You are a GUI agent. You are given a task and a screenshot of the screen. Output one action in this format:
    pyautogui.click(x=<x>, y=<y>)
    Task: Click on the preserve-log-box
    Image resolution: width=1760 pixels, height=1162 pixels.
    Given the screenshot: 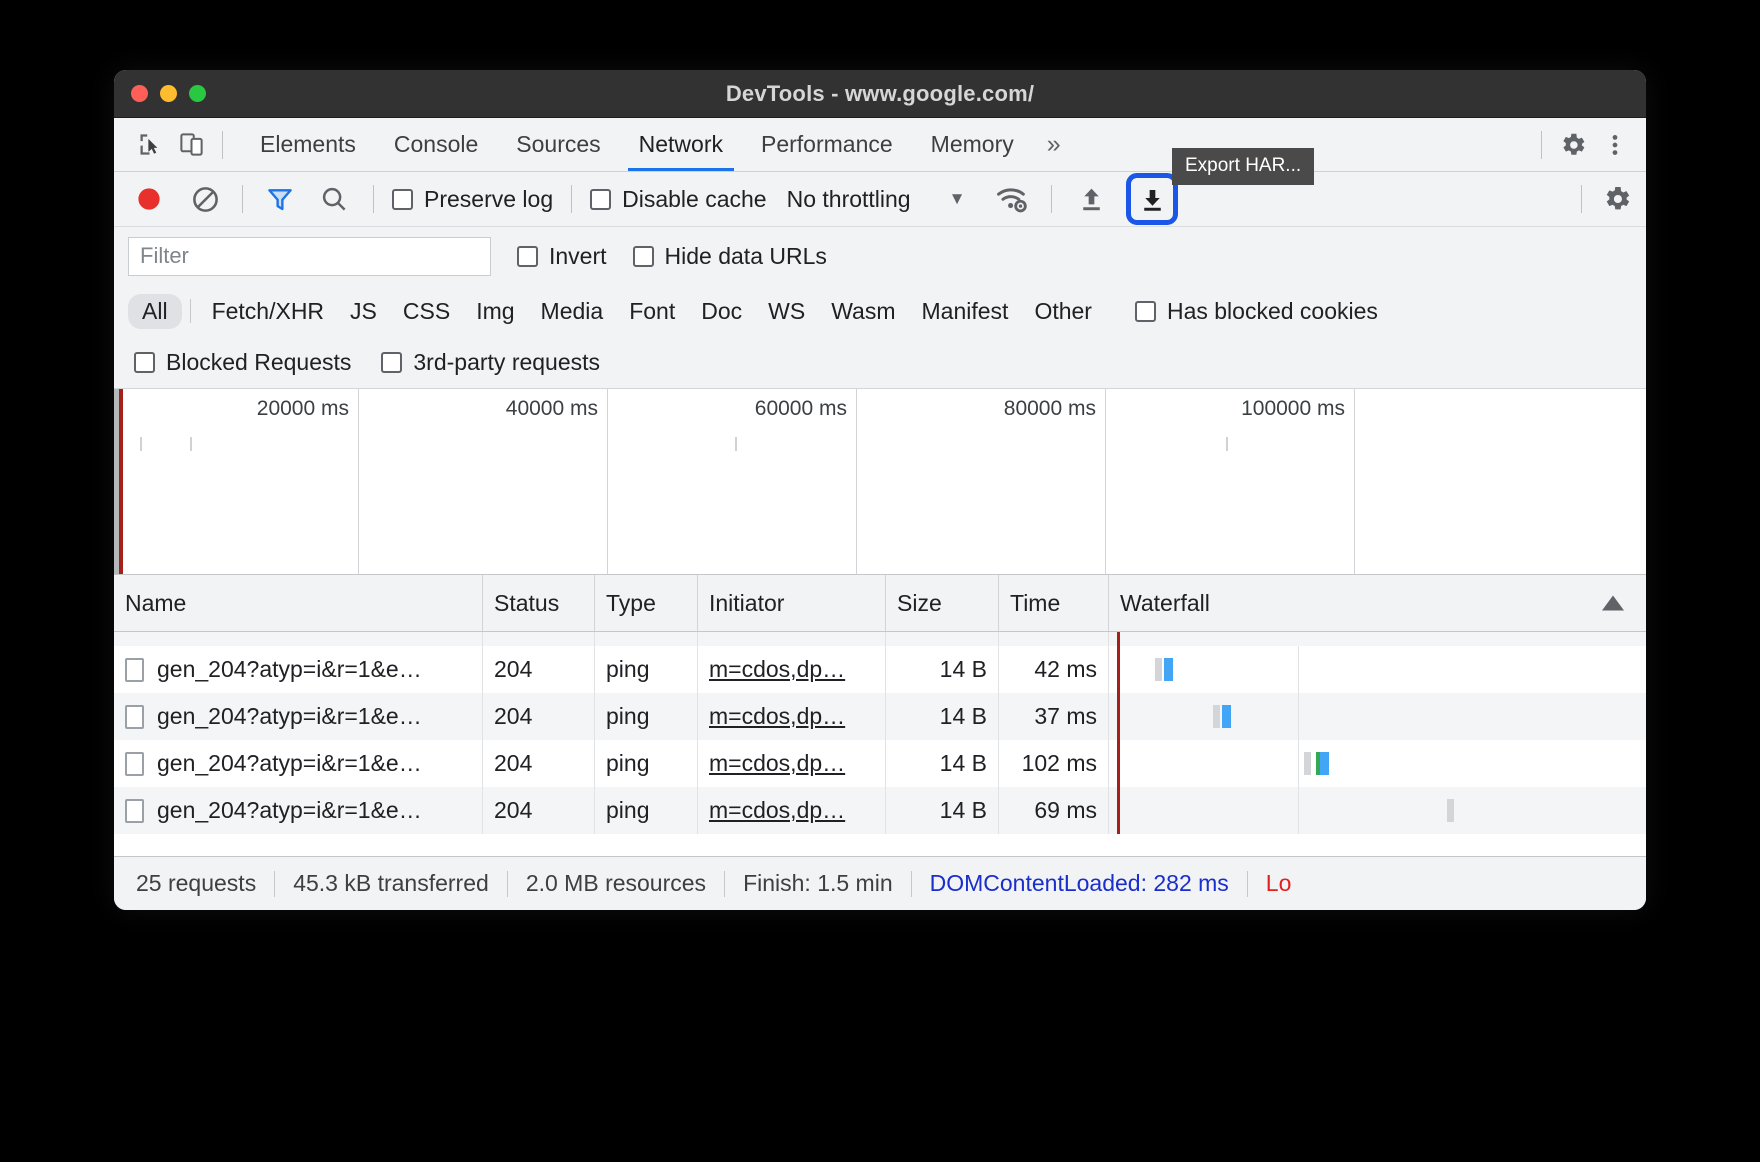 What is the action you would take?
    pyautogui.click(x=402, y=199)
    